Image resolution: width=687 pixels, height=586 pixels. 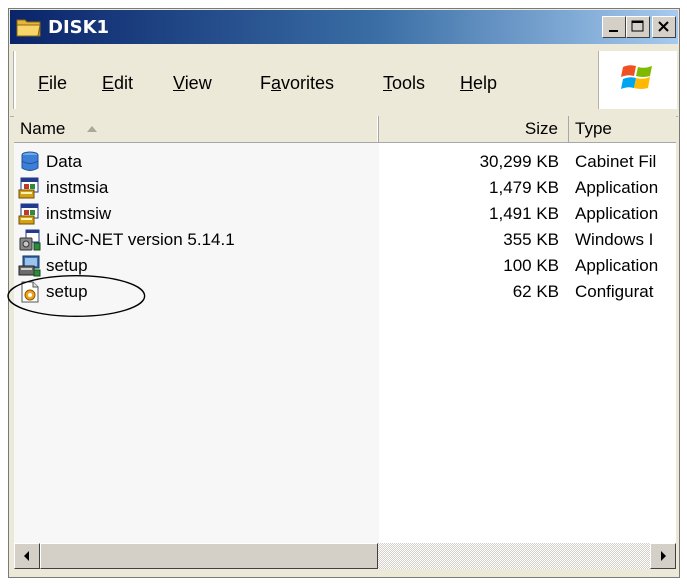 I want to click on menu-favorites: Favorites, so click(x=297, y=83).